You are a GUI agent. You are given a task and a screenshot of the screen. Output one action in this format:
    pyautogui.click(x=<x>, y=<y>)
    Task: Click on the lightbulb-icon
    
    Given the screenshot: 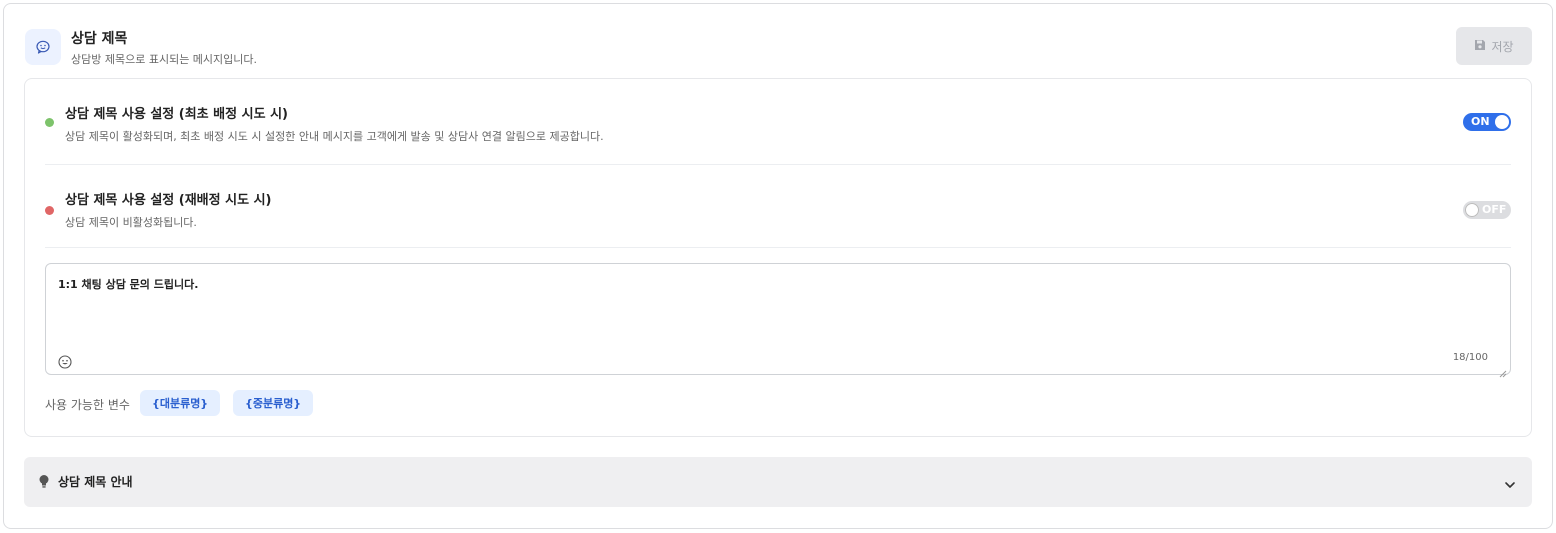 What is the action you would take?
    pyautogui.click(x=44, y=481)
    